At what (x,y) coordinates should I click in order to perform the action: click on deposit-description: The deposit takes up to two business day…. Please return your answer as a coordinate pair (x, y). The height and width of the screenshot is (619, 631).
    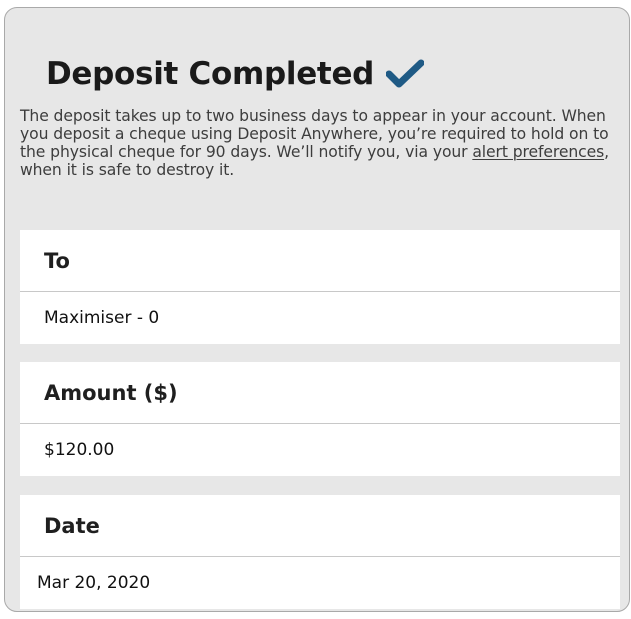
    Looking at the image, I should click on (322, 143).